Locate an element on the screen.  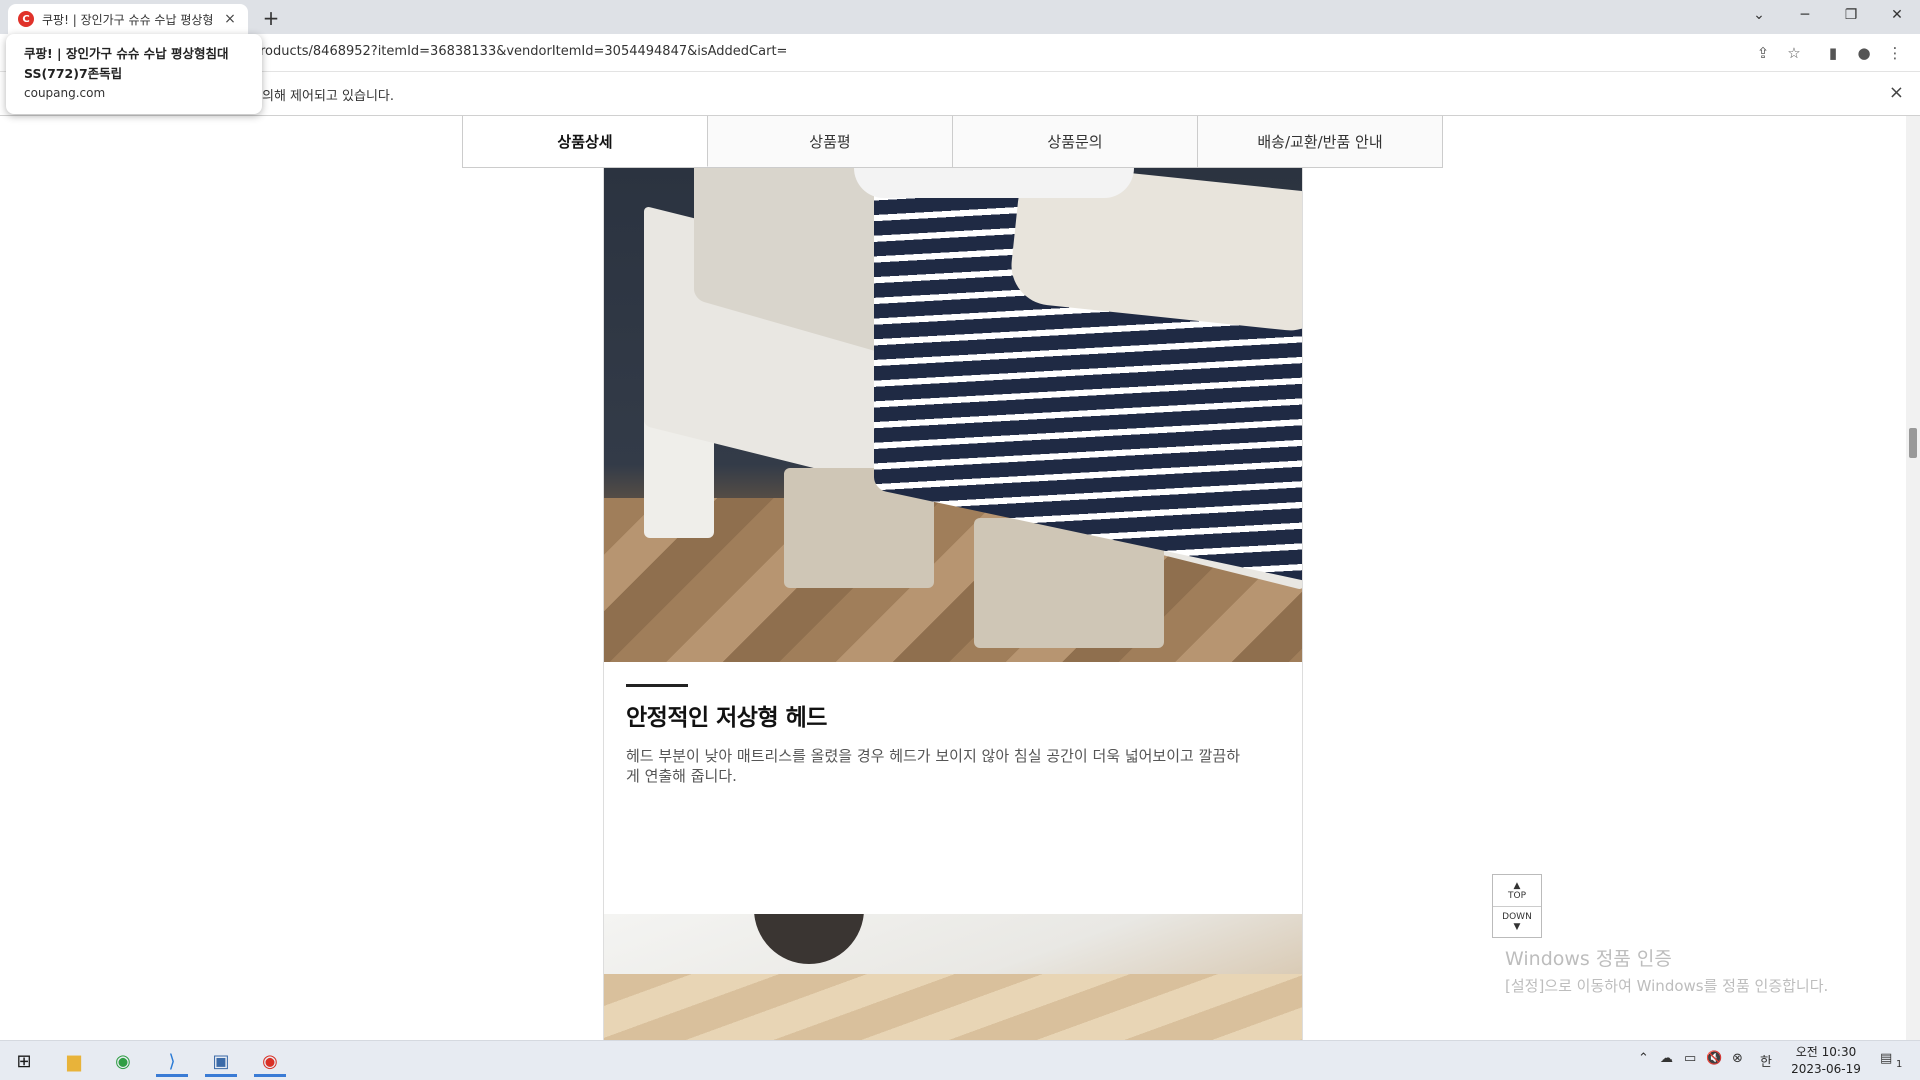
bookmark-star-icon: ☆ is located at coordinates (1794, 53).